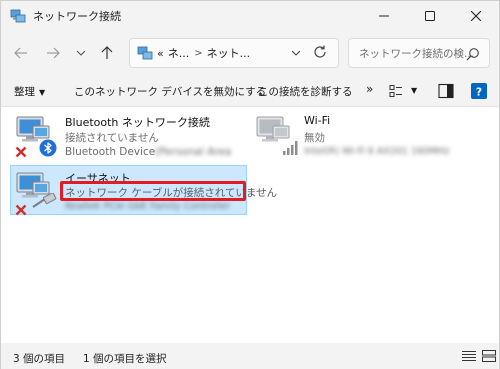  I want to click on close-button, so click(476, 16).